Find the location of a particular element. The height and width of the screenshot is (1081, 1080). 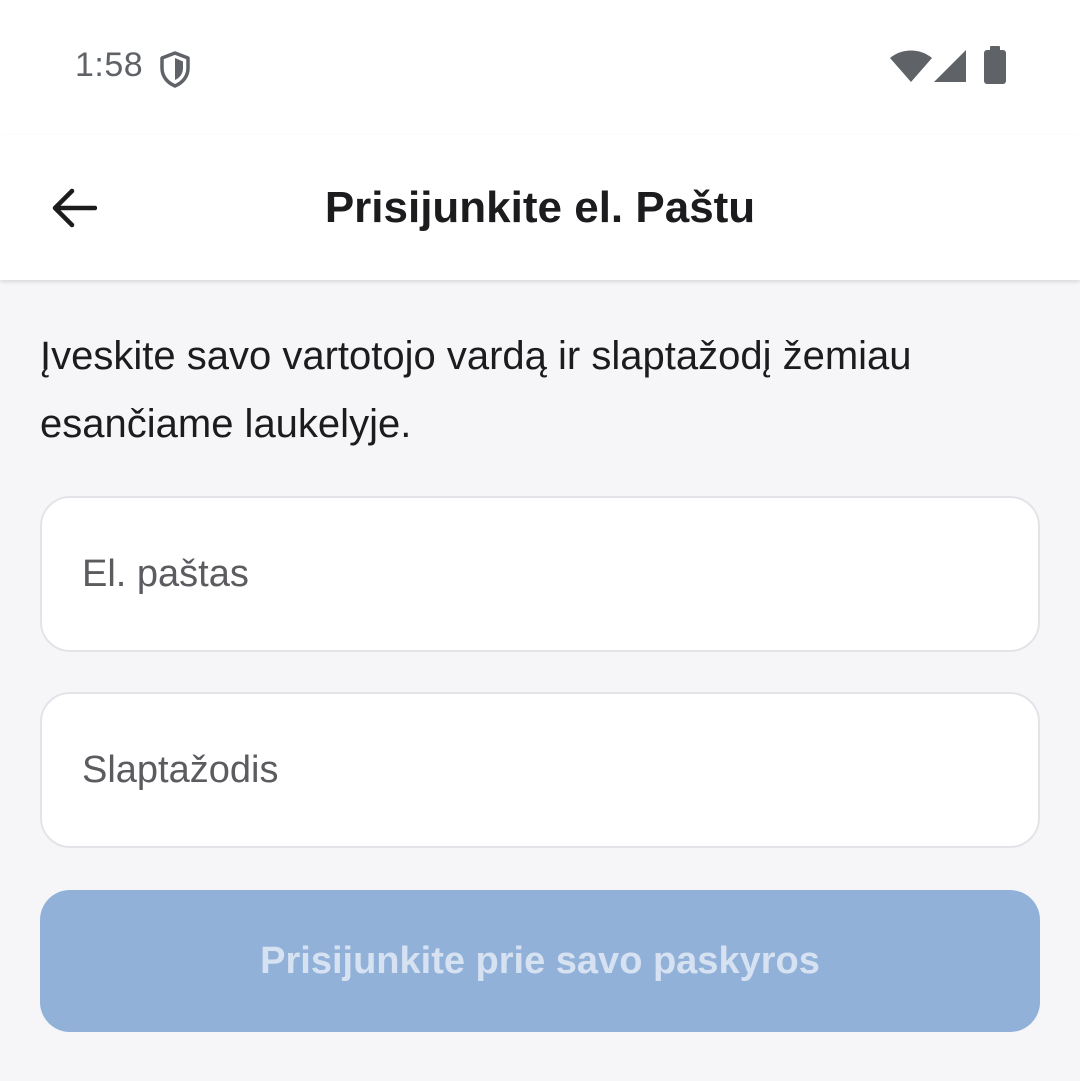

signal-icon is located at coordinates (950, 66).